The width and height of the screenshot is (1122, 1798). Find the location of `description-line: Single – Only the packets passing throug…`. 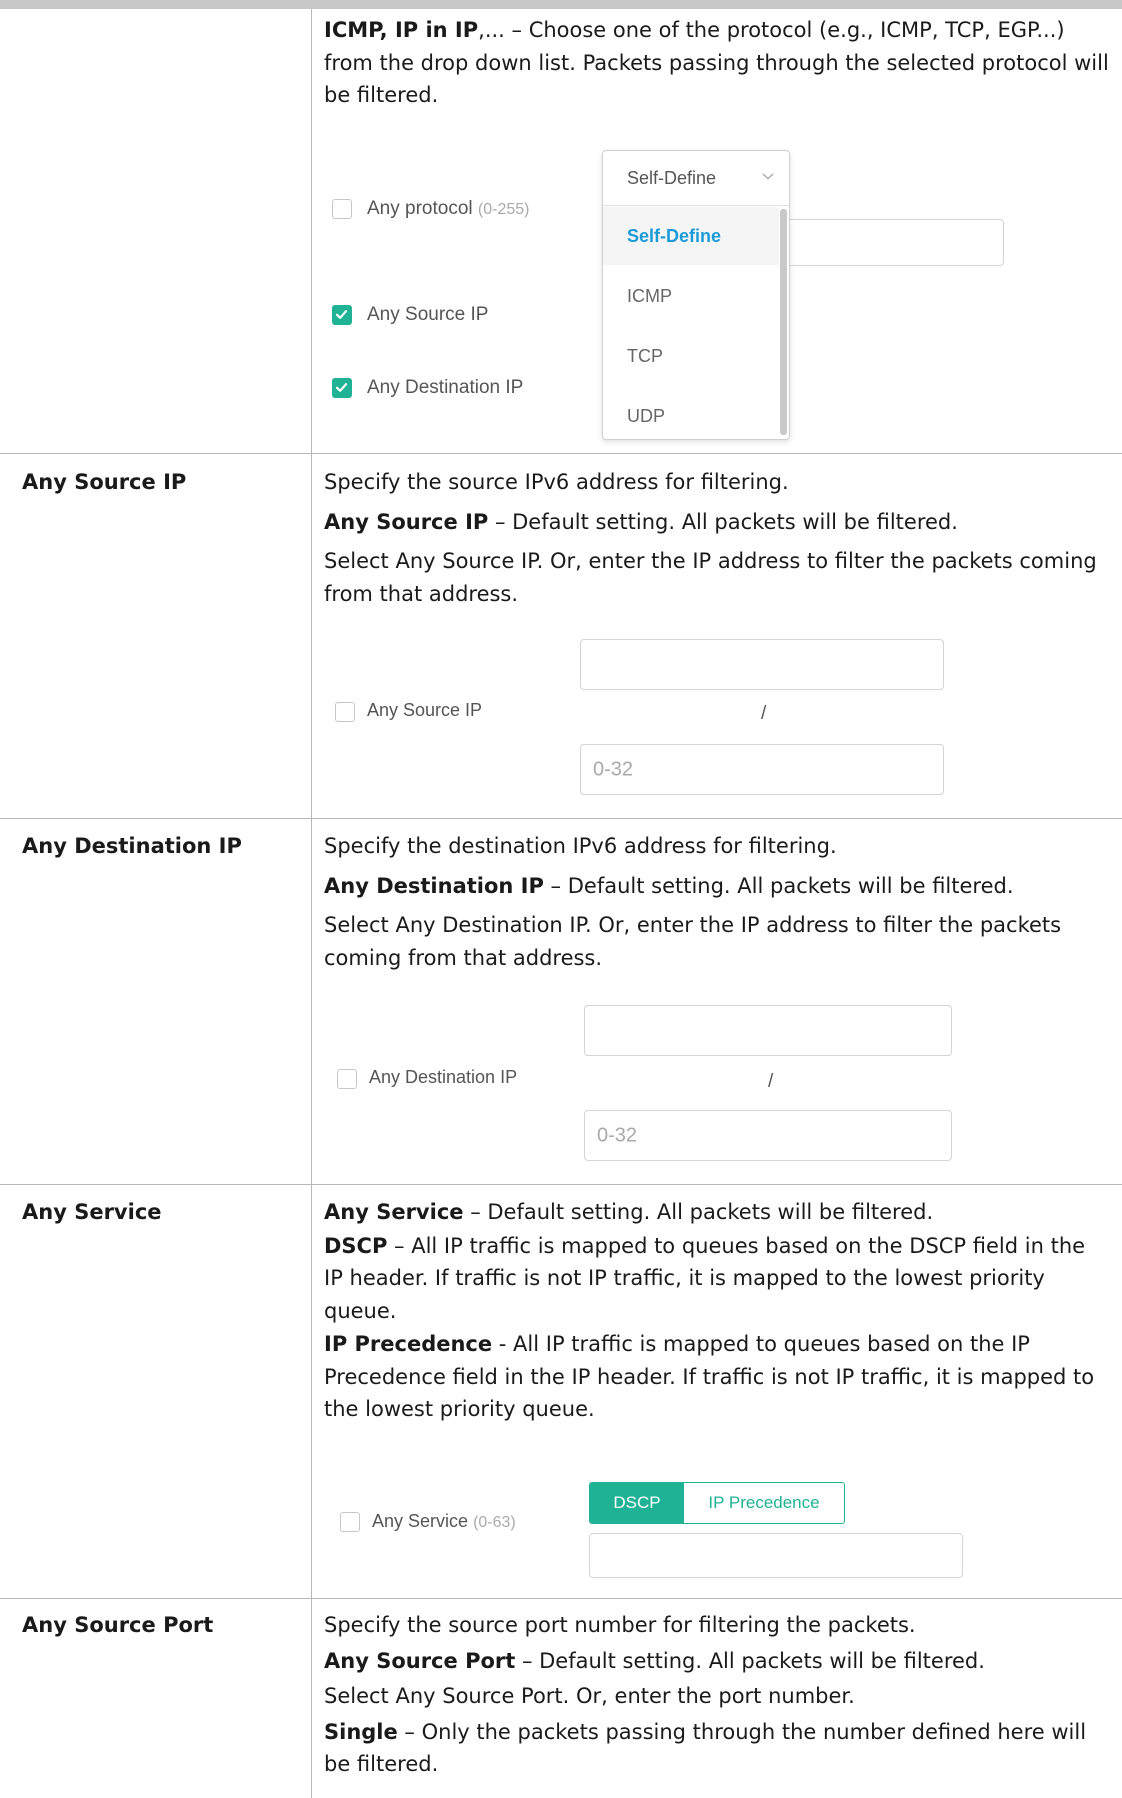

description-line: Single – Only the packets passing throug… is located at coordinates (705, 1748).